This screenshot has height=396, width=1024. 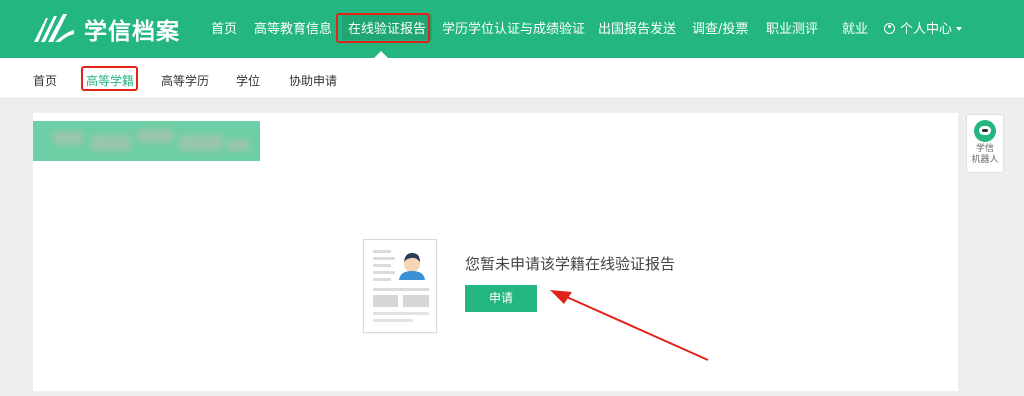 What do you see at coordinates (313, 80) in the screenshot?
I see `subnav-assisted-application: 协助申请` at bounding box center [313, 80].